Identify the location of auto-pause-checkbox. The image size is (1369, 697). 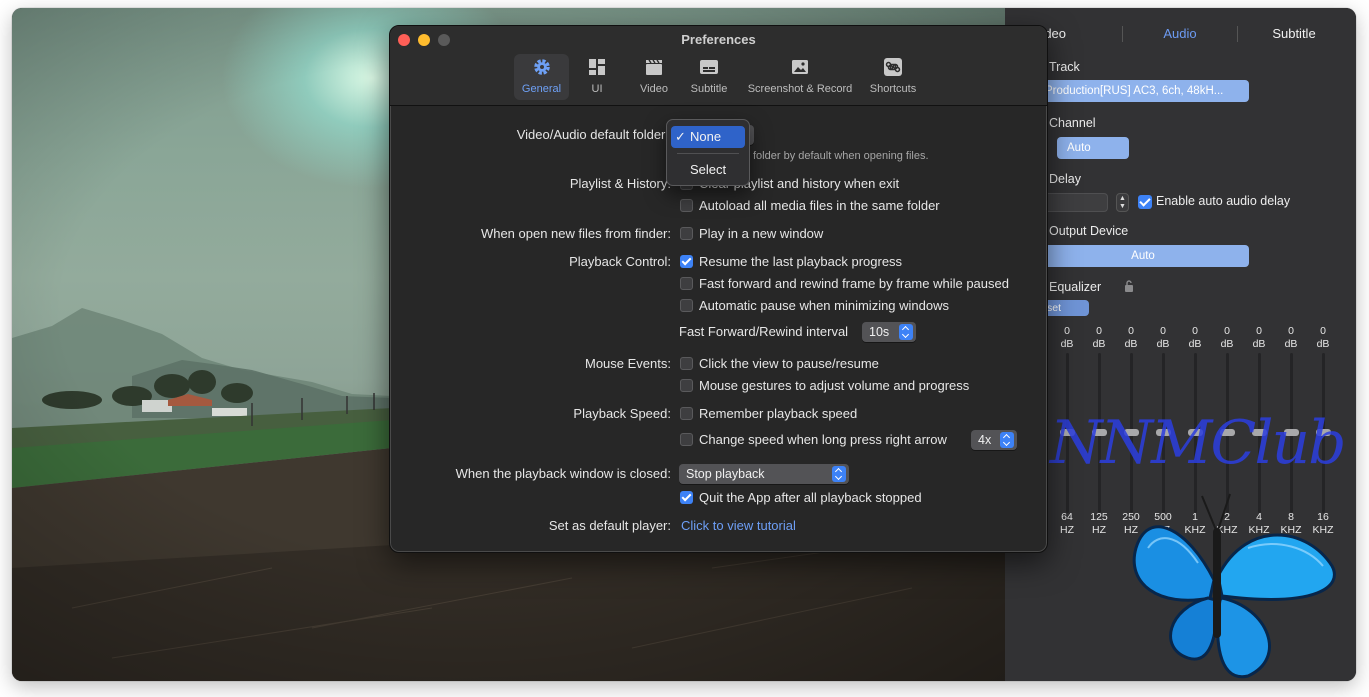
(686, 305).